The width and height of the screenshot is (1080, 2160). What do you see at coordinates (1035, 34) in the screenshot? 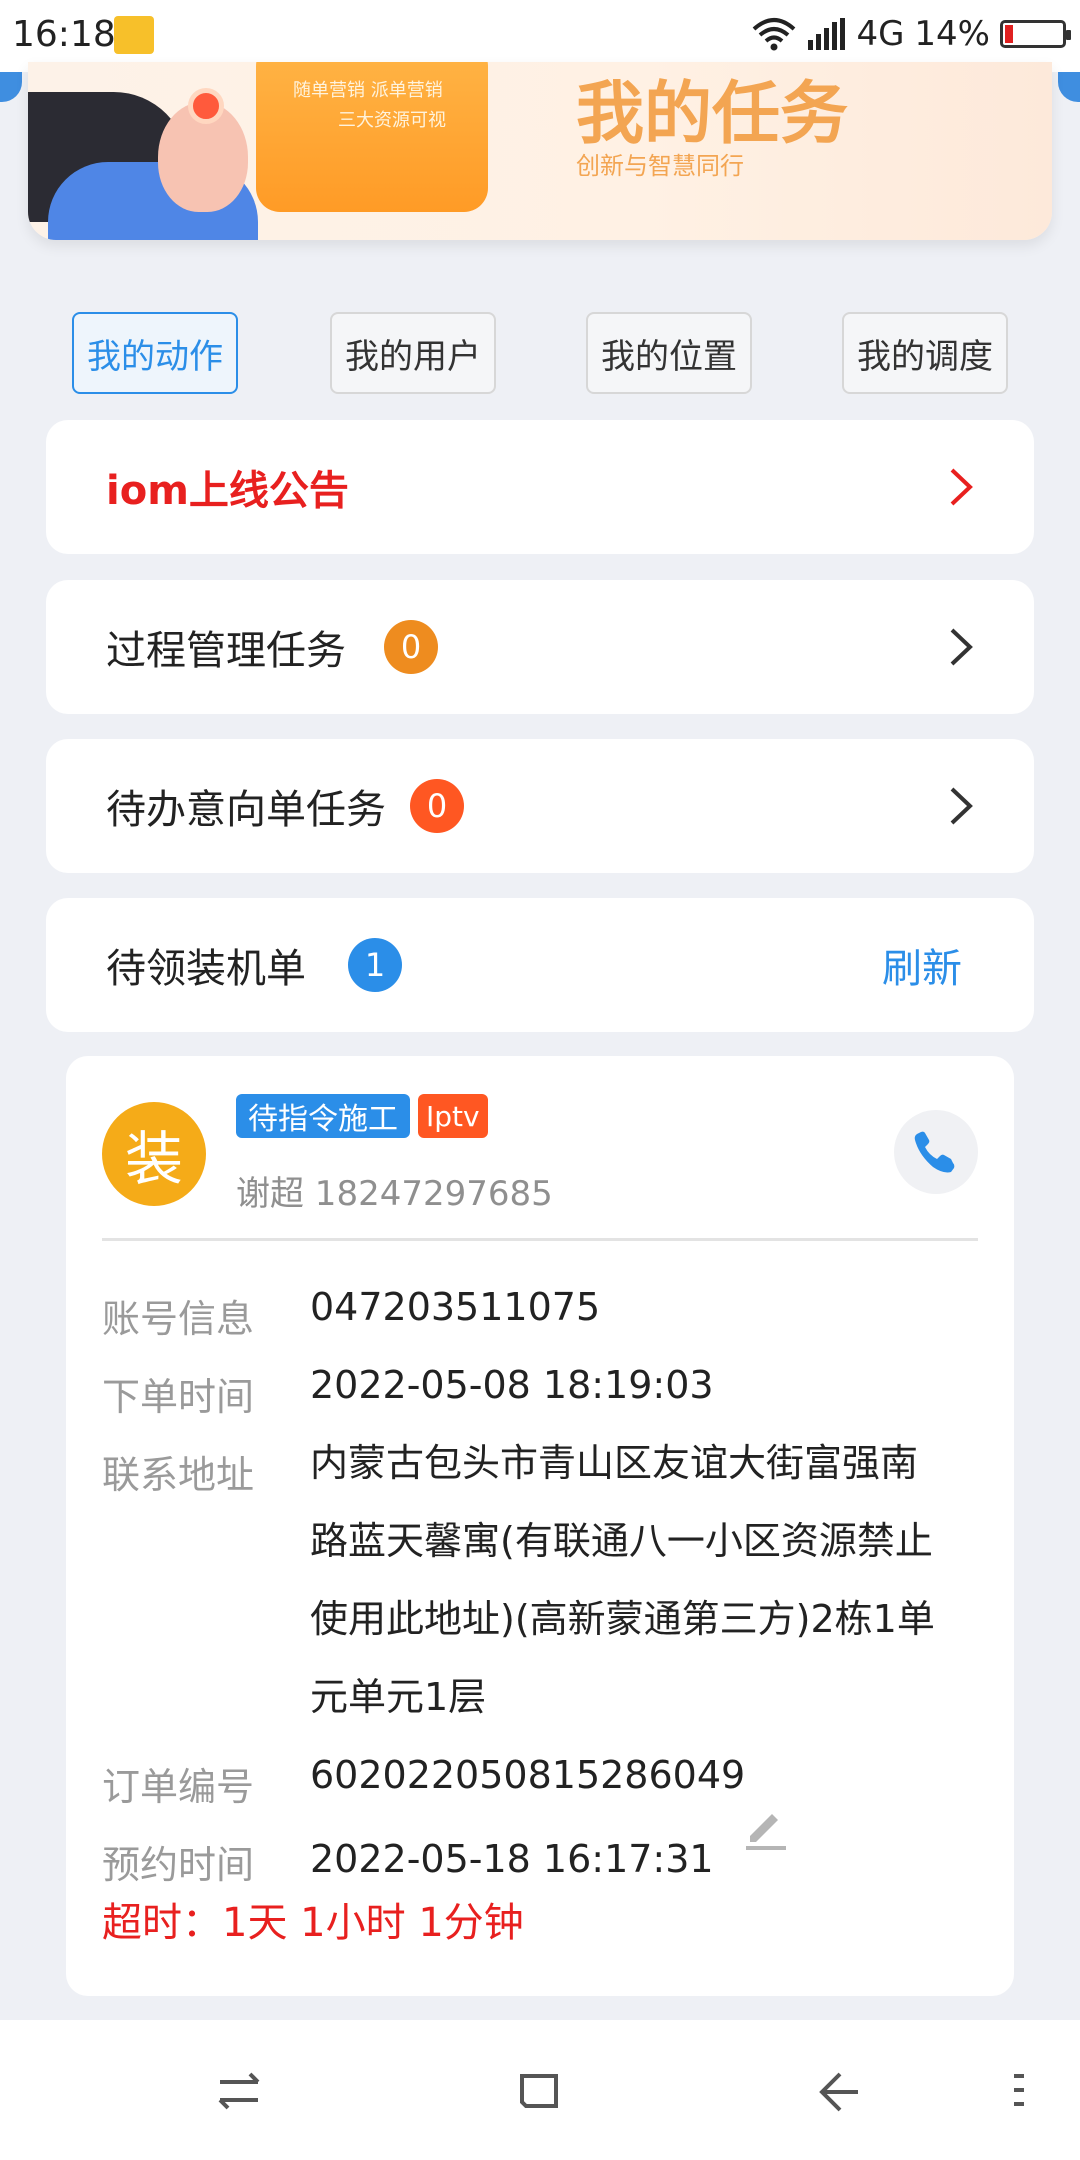
I see `battery-icon` at bounding box center [1035, 34].